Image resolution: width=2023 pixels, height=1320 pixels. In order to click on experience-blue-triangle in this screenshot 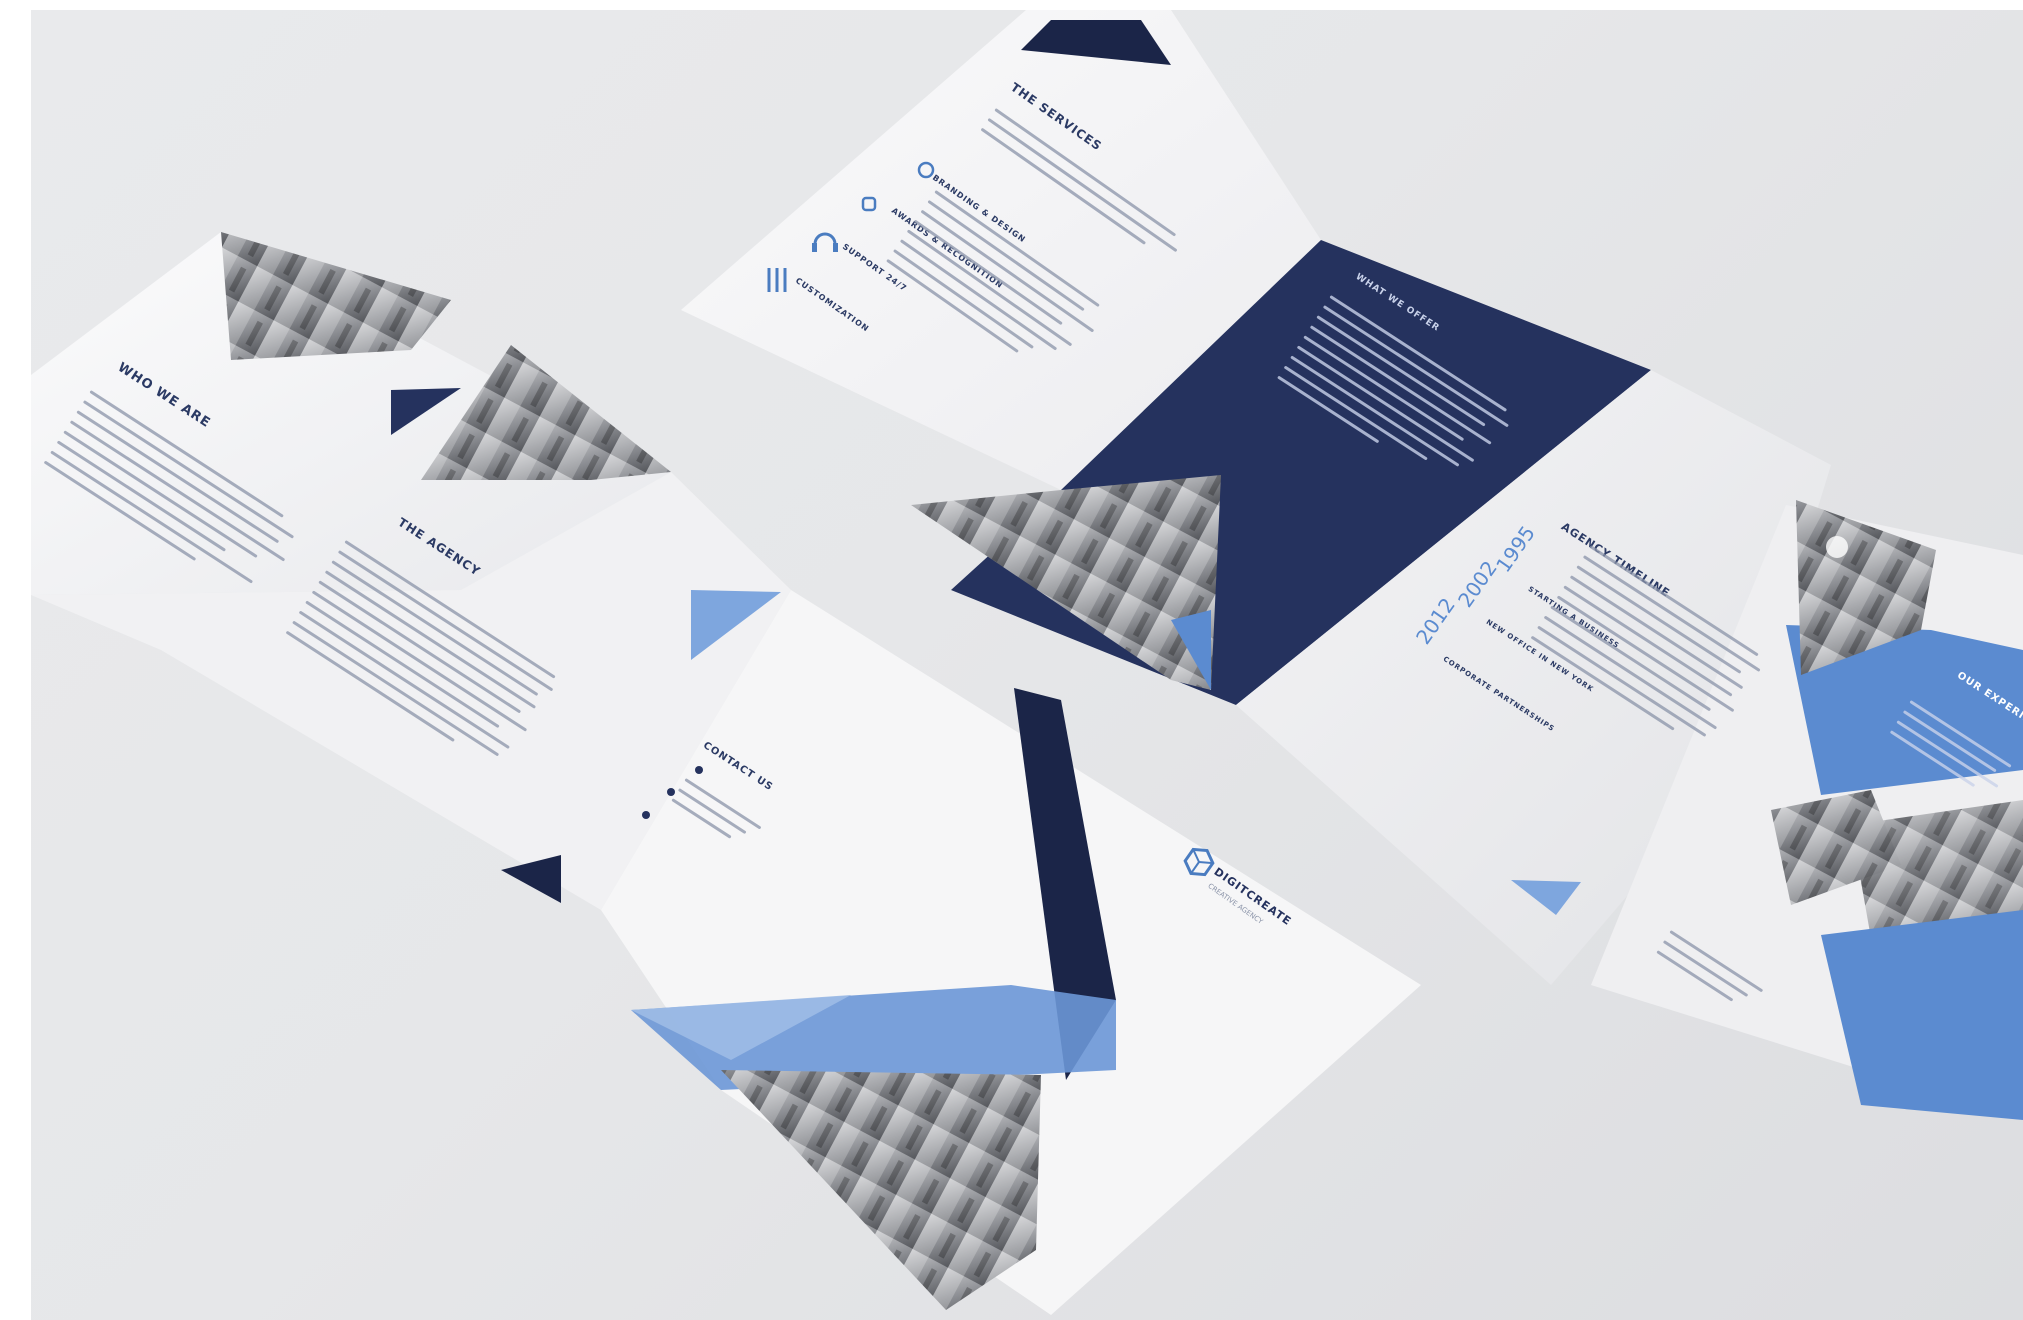, I will do `click(1922, 1015)`.